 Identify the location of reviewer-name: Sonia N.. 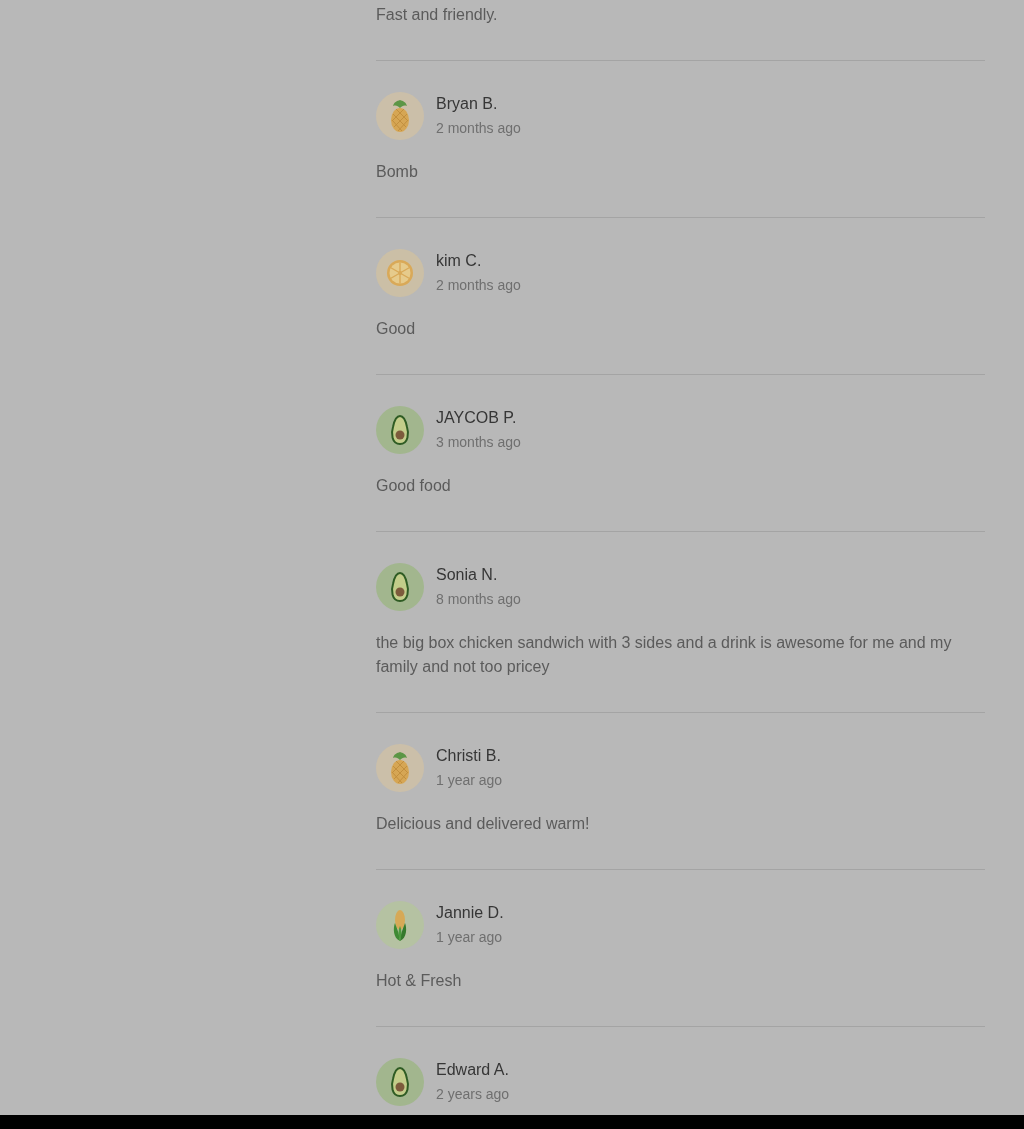
(467, 575).